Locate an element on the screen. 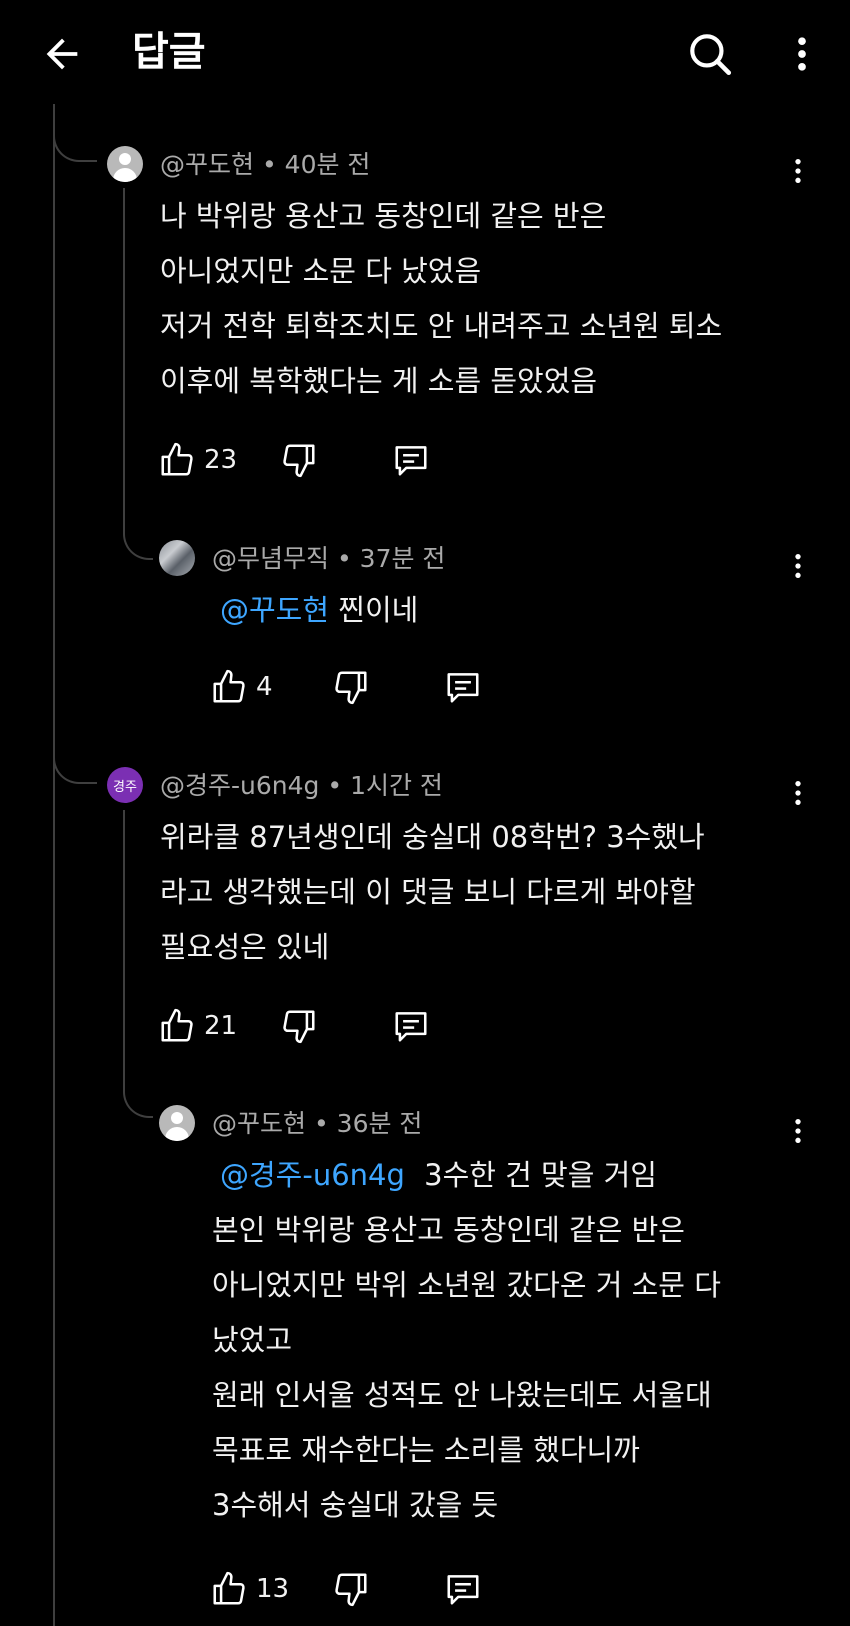 The image size is (850, 1626). like-button: 13 is located at coordinates (249, 1589).